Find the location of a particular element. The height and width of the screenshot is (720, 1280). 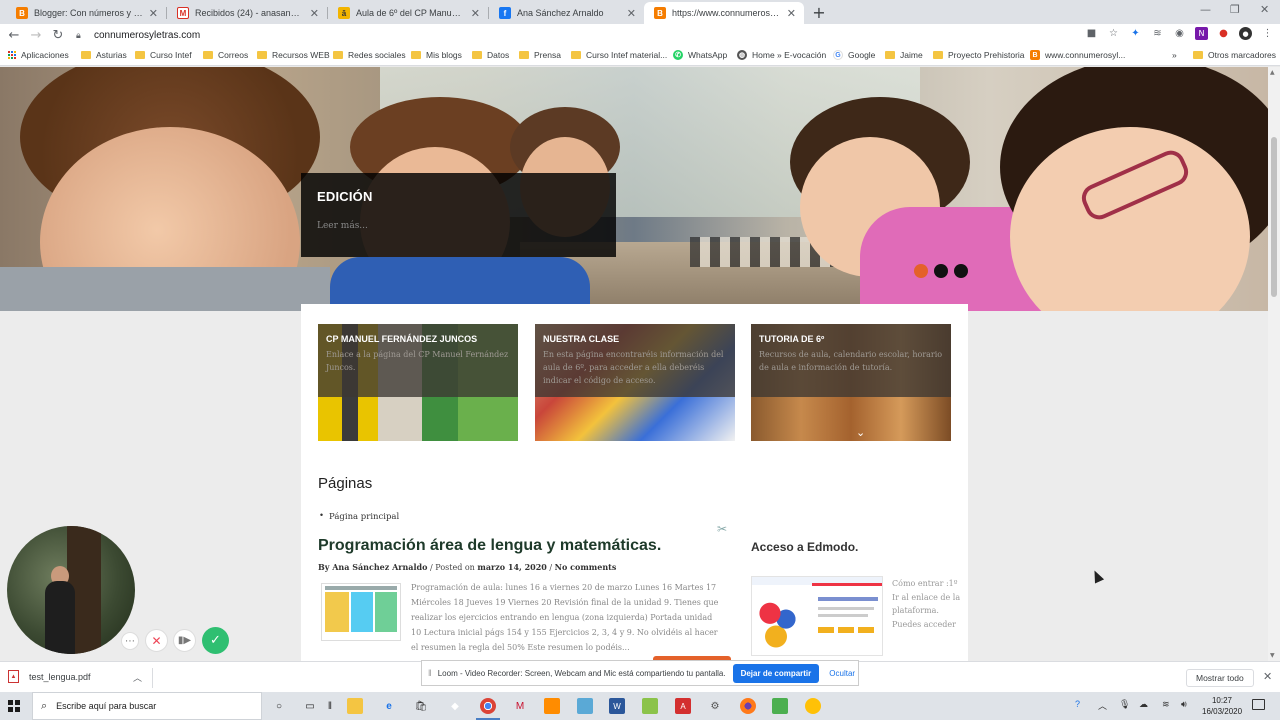

cancel-recording-icon: ✕ is located at coordinates (156, 640).